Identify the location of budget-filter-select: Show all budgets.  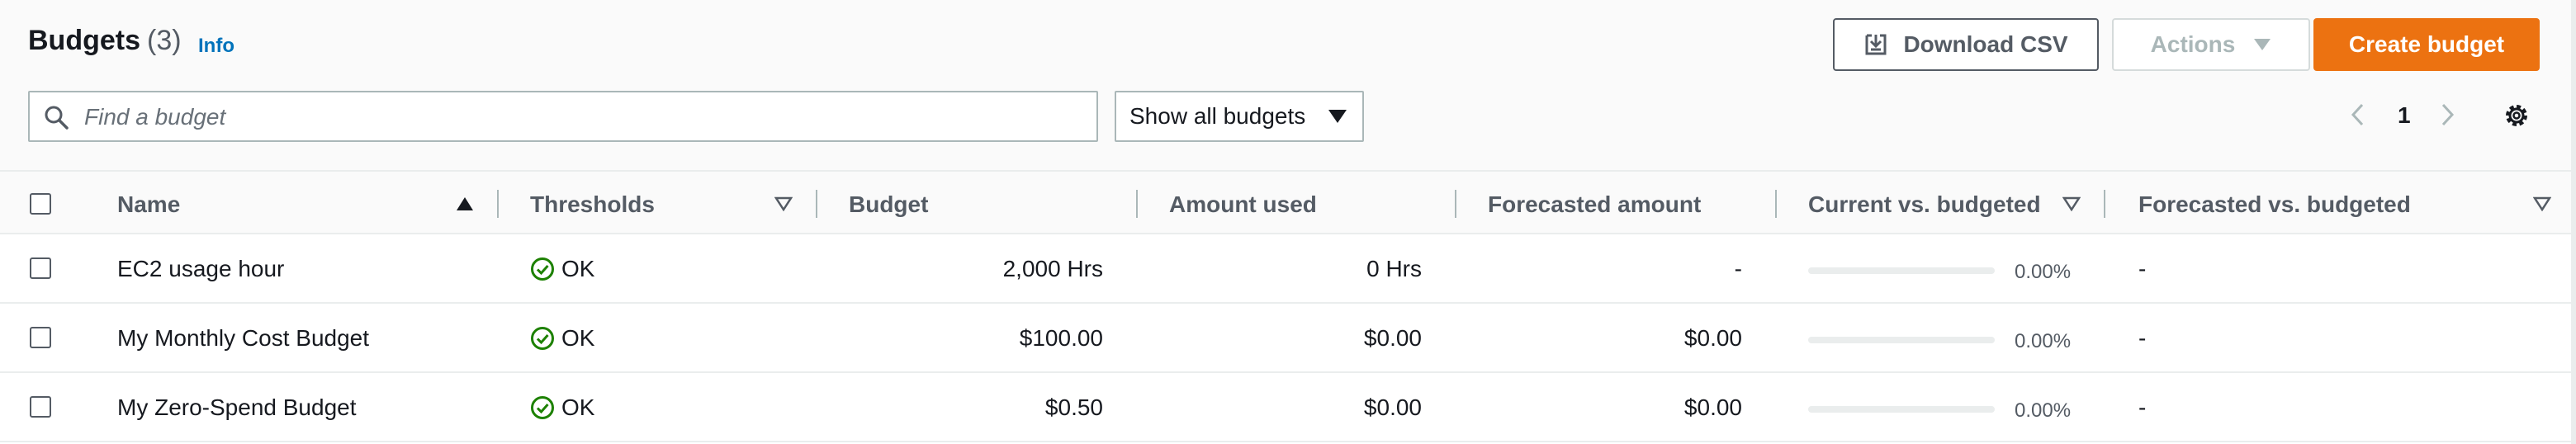
(1239, 116).